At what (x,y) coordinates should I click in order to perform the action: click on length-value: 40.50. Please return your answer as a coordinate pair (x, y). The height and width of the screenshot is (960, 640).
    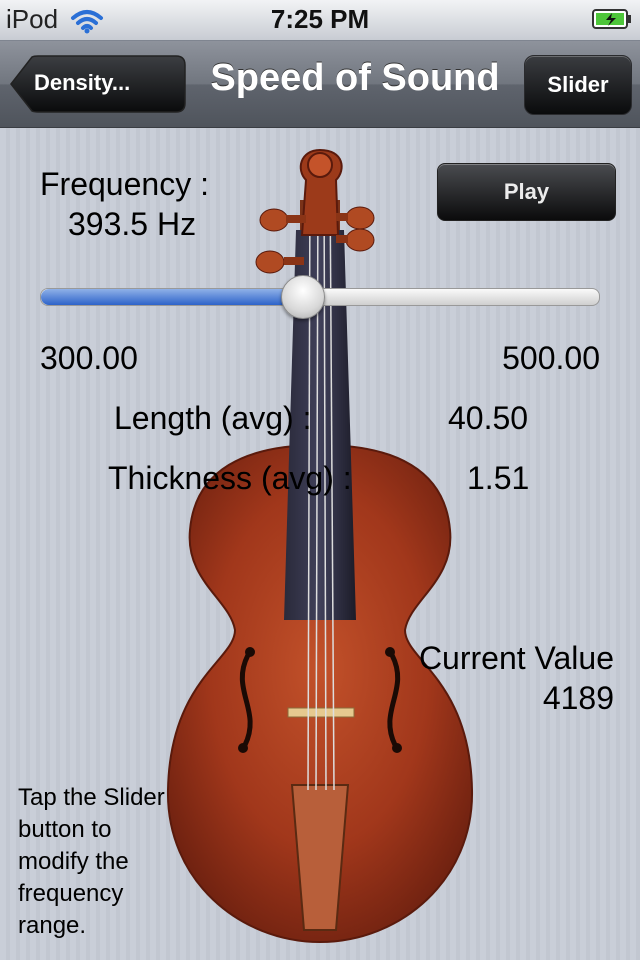
    Looking at the image, I should click on (488, 418).